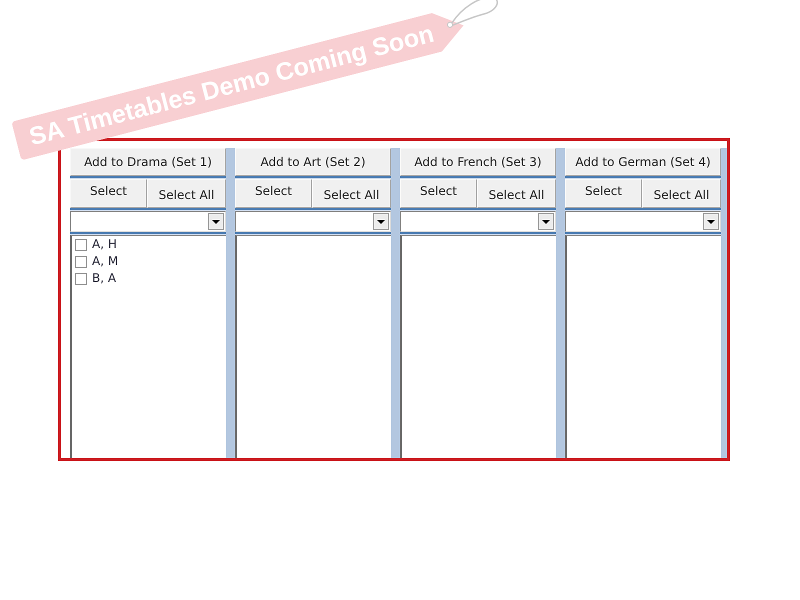 This screenshot has height=600, width=800. I want to click on add-button: Add to Drama (Set 1), so click(148, 162).